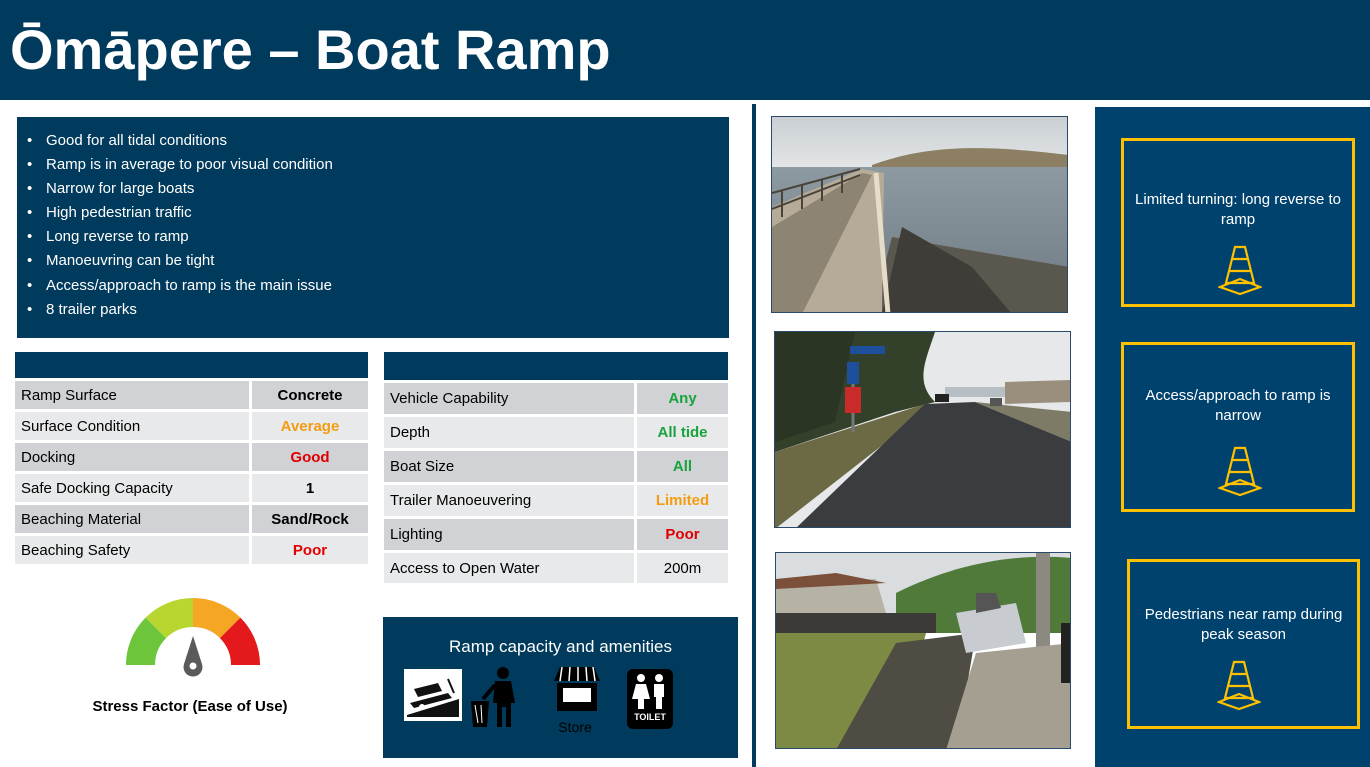 This screenshot has height=767, width=1370. What do you see at coordinates (308, 396) in the screenshot?
I see `row-value: Concrete` at bounding box center [308, 396].